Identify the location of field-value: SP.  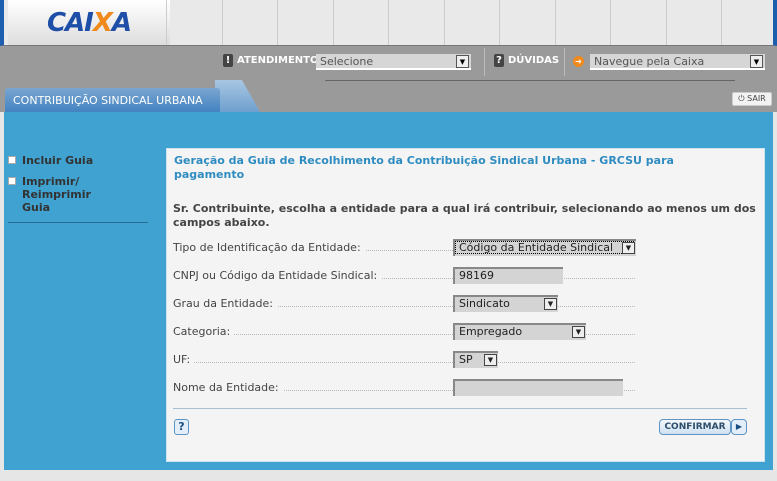
(466, 359).